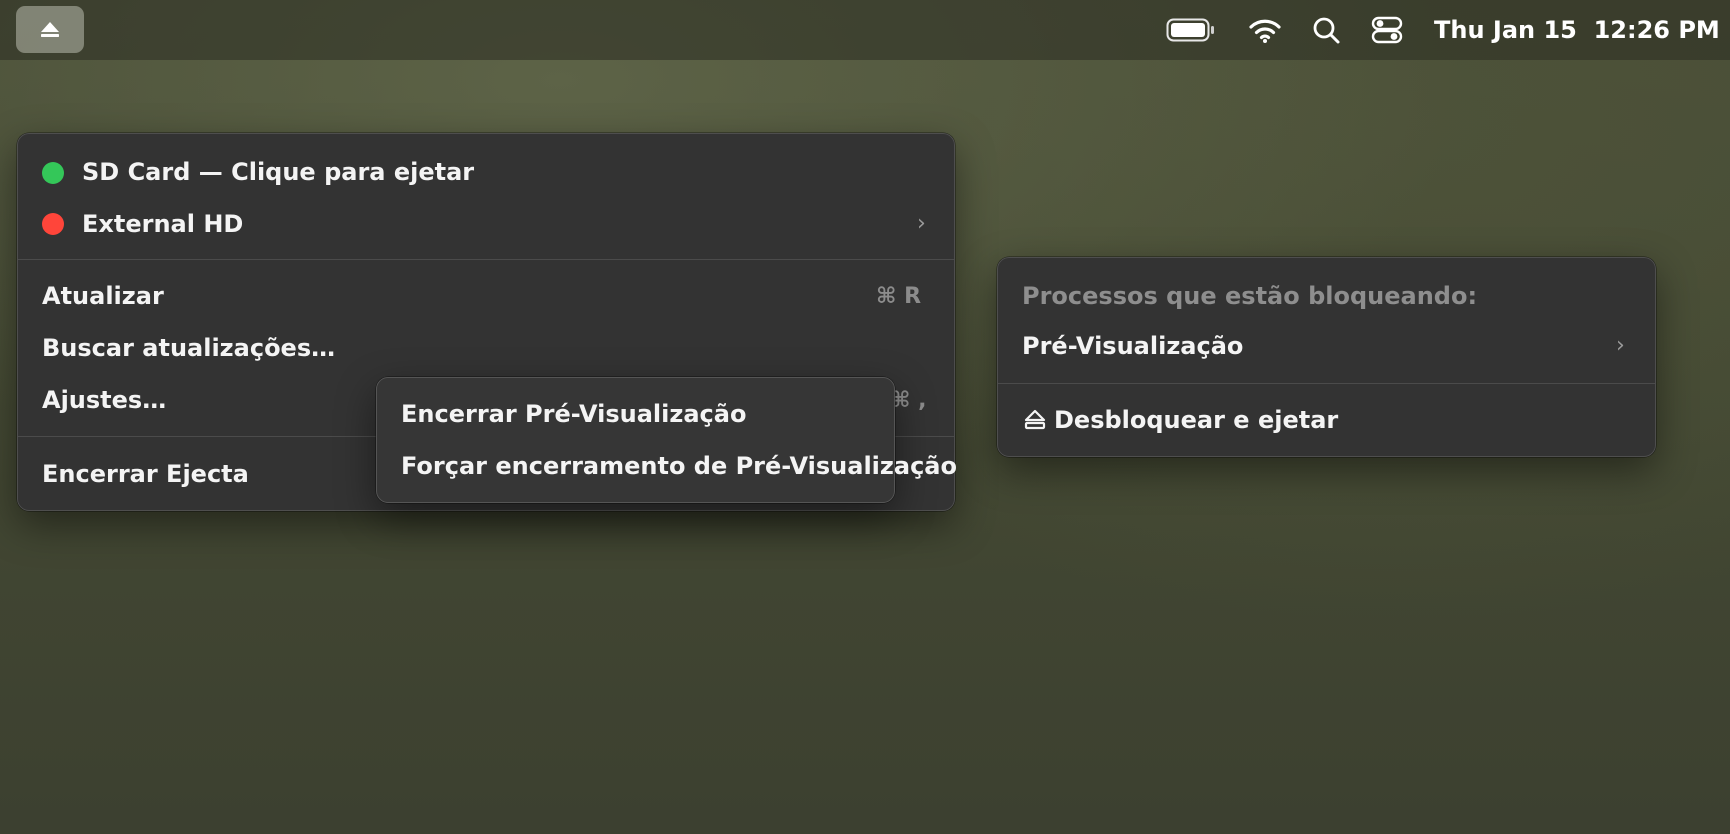 This screenshot has height=834, width=1730. I want to click on status-dot-green, so click(53, 173).